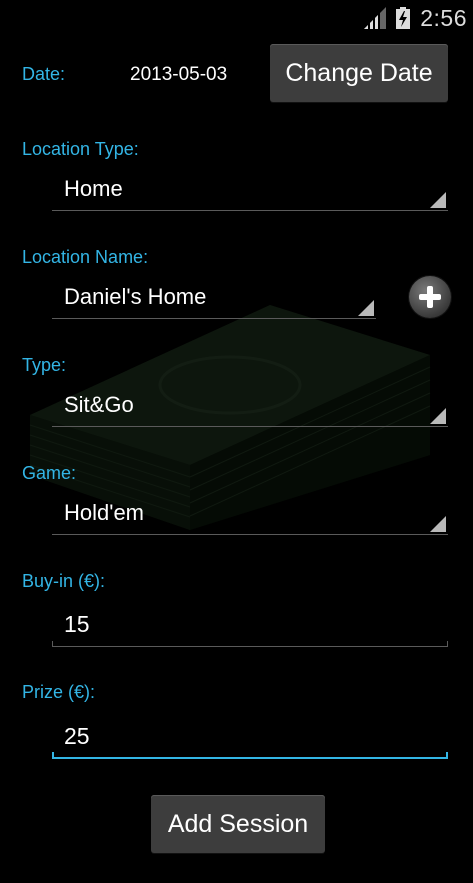 Image resolution: width=473 pixels, height=883 pixels. Describe the element at coordinates (77, 736) in the screenshot. I see `prize-value: 25` at that location.